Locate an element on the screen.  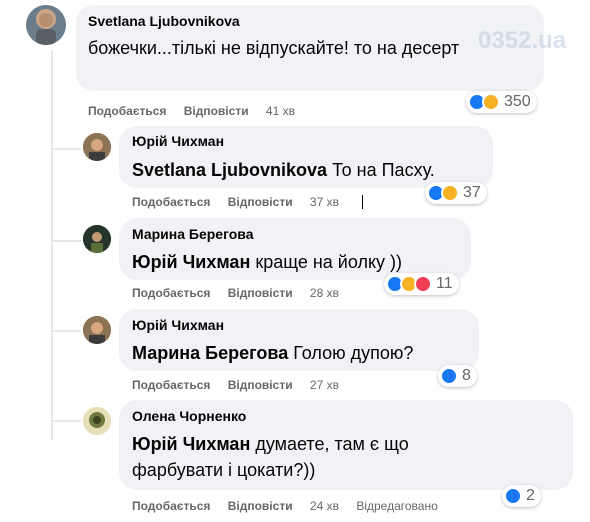
text-cursor is located at coordinates (362, 202).